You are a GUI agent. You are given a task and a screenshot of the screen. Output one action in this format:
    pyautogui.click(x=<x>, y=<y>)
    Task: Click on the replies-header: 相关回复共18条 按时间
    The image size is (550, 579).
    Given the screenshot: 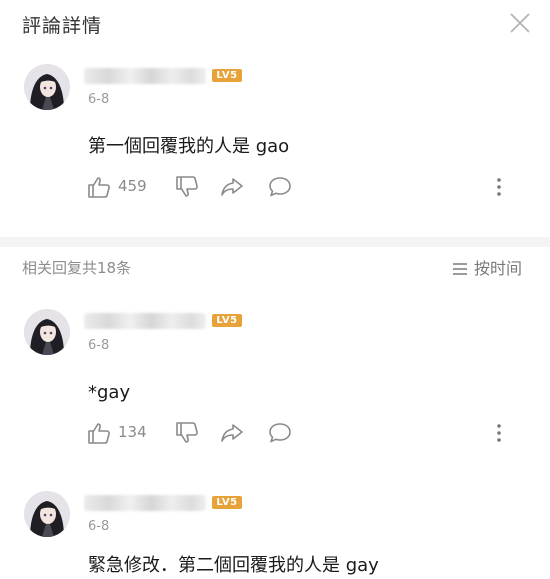 What is the action you would take?
    pyautogui.click(x=275, y=267)
    